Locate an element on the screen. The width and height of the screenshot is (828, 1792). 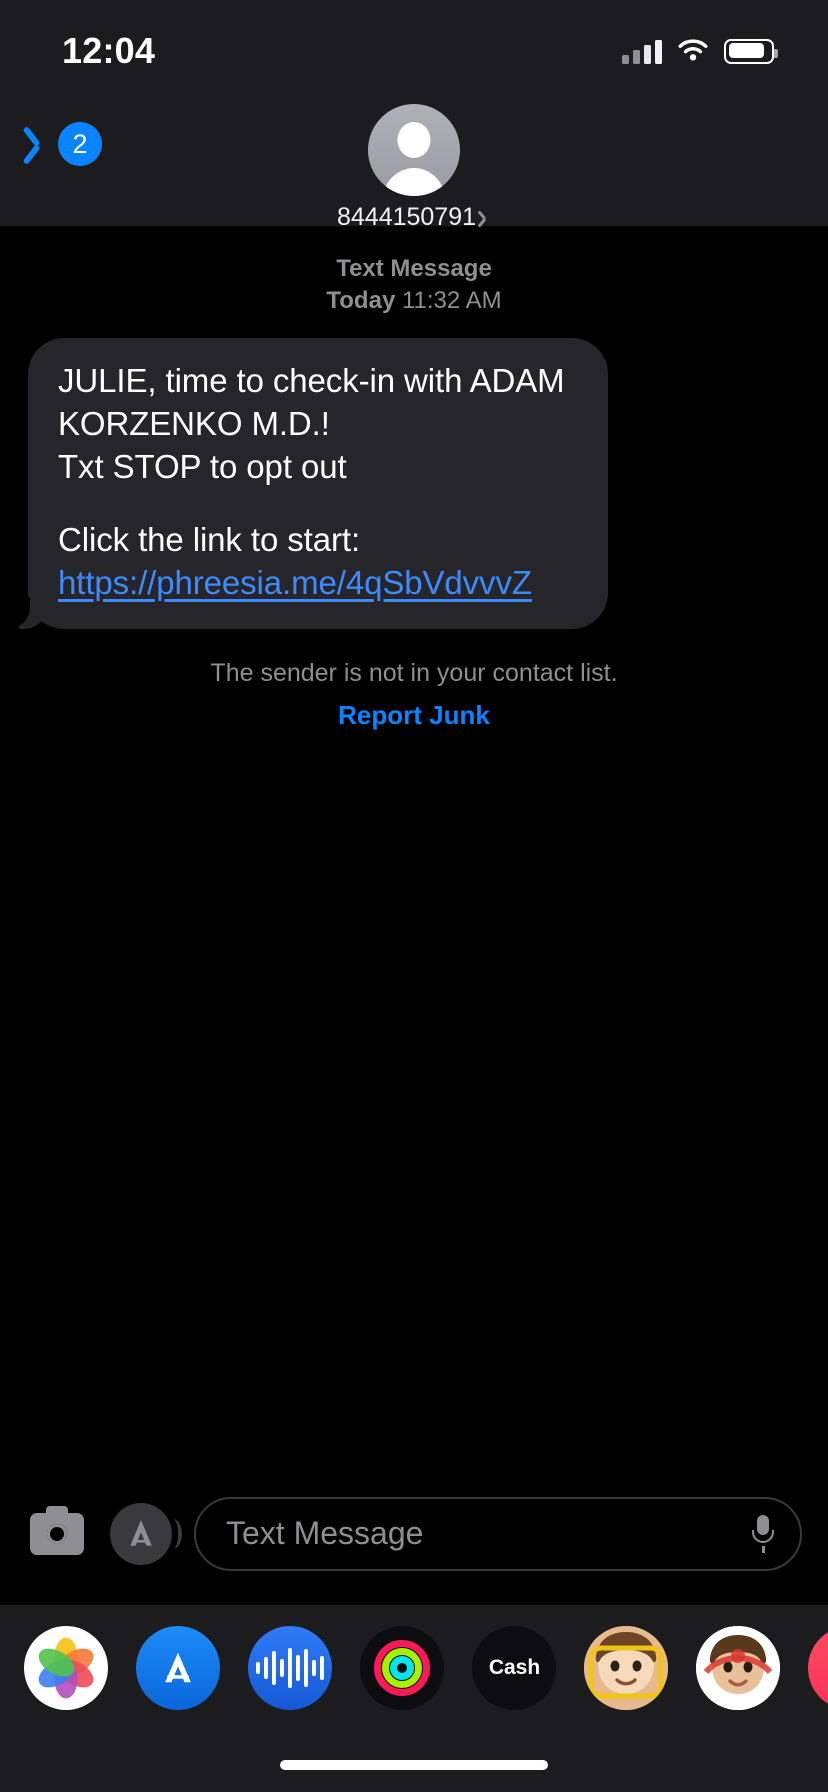
status-bar: 12:04 is located at coordinates (414, 44).